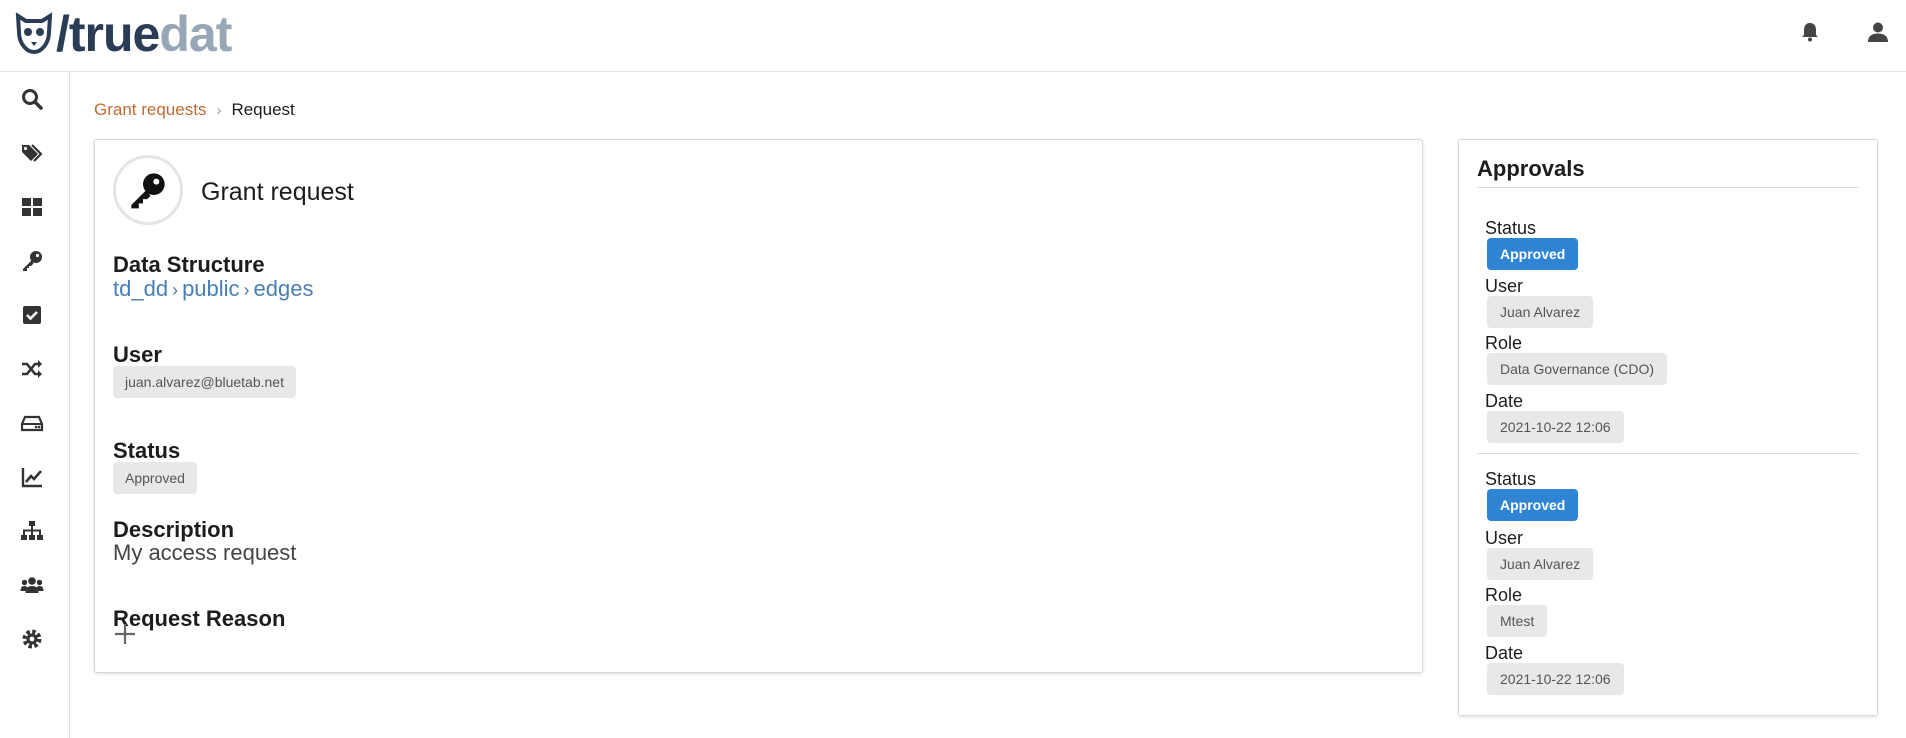 This screenshot has height=738, width=1906. I want to click on sidebar-item-settings, so click(32, 639).